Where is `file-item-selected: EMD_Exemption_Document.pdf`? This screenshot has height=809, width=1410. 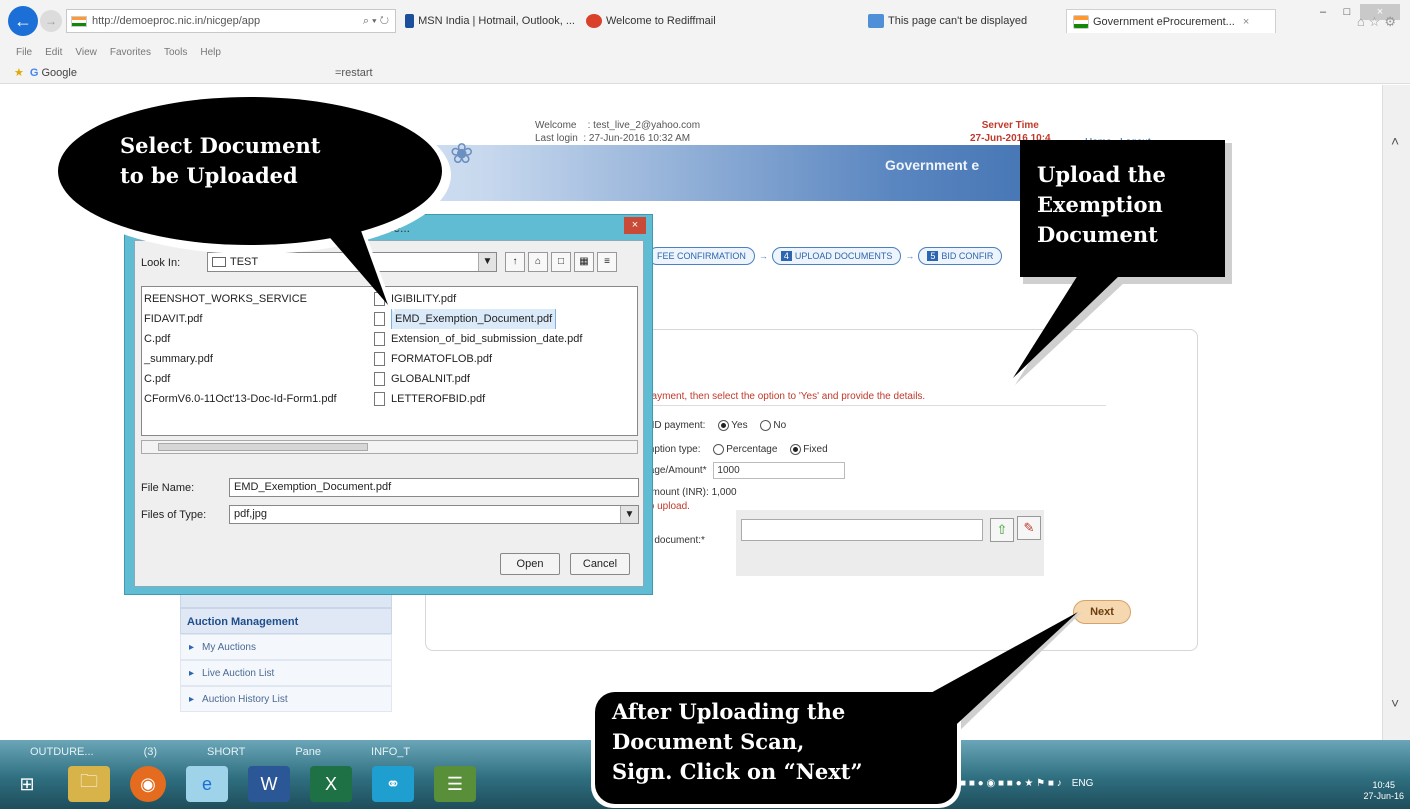
file-item-selected: EMD_Exemption_Document.pdf is located at coordinates (504, 319).